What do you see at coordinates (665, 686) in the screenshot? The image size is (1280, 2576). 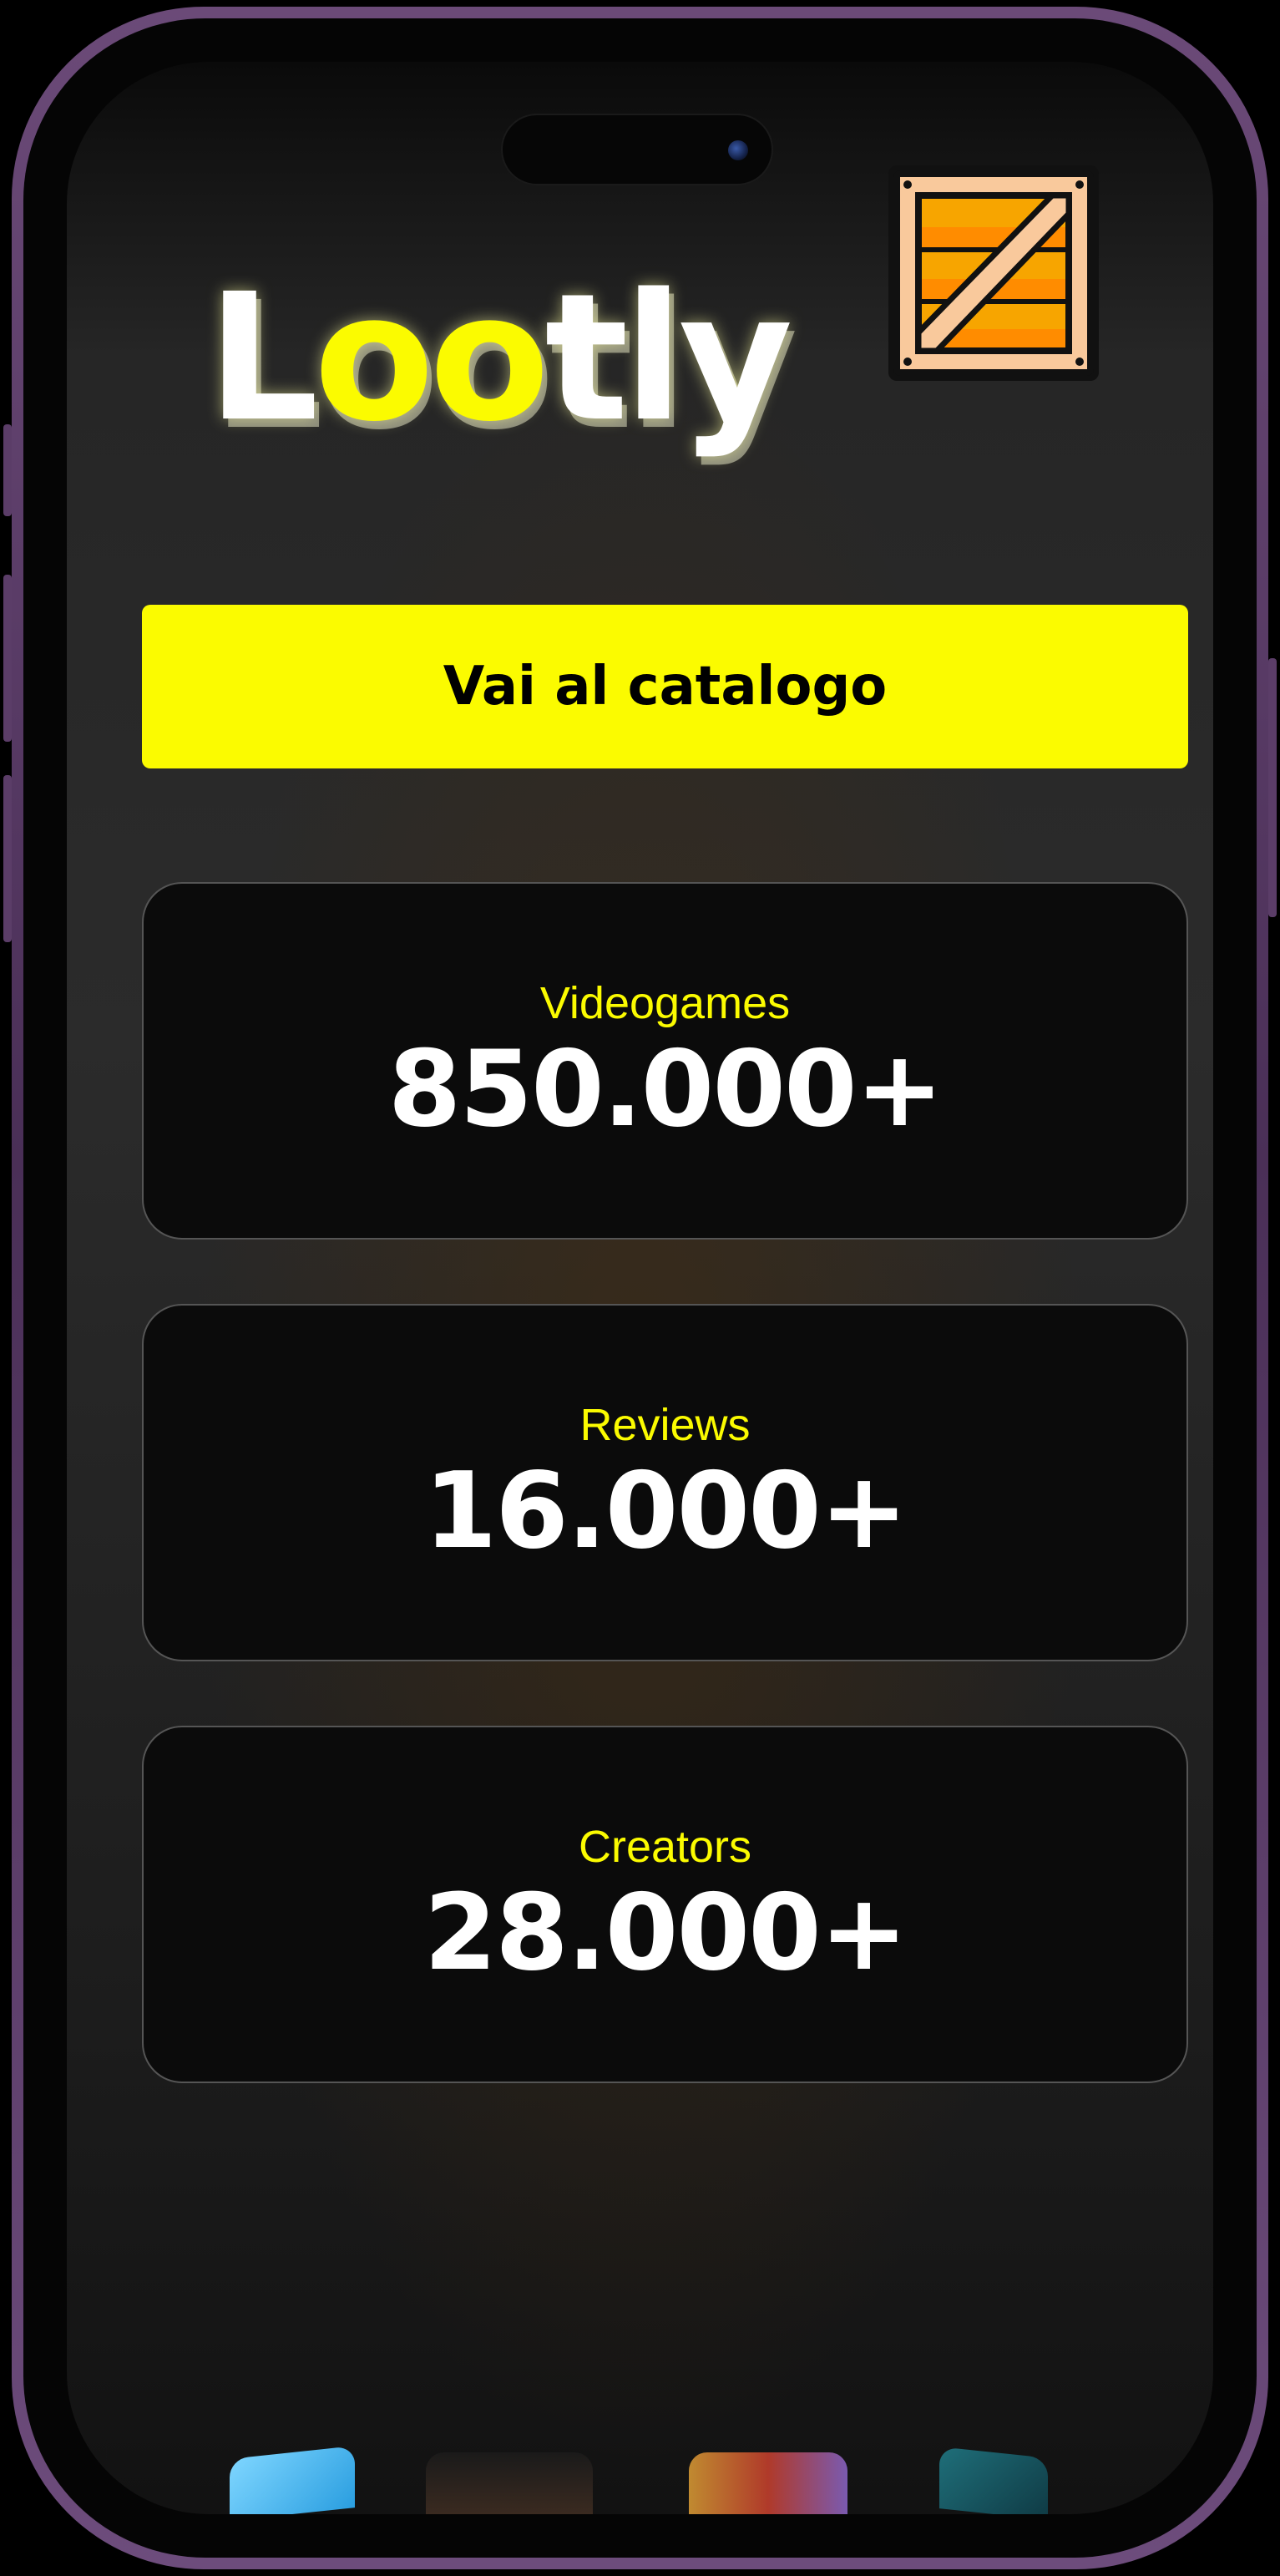 I see `catalog-button: Vai al catalogo` at bounding box center [665, 686].